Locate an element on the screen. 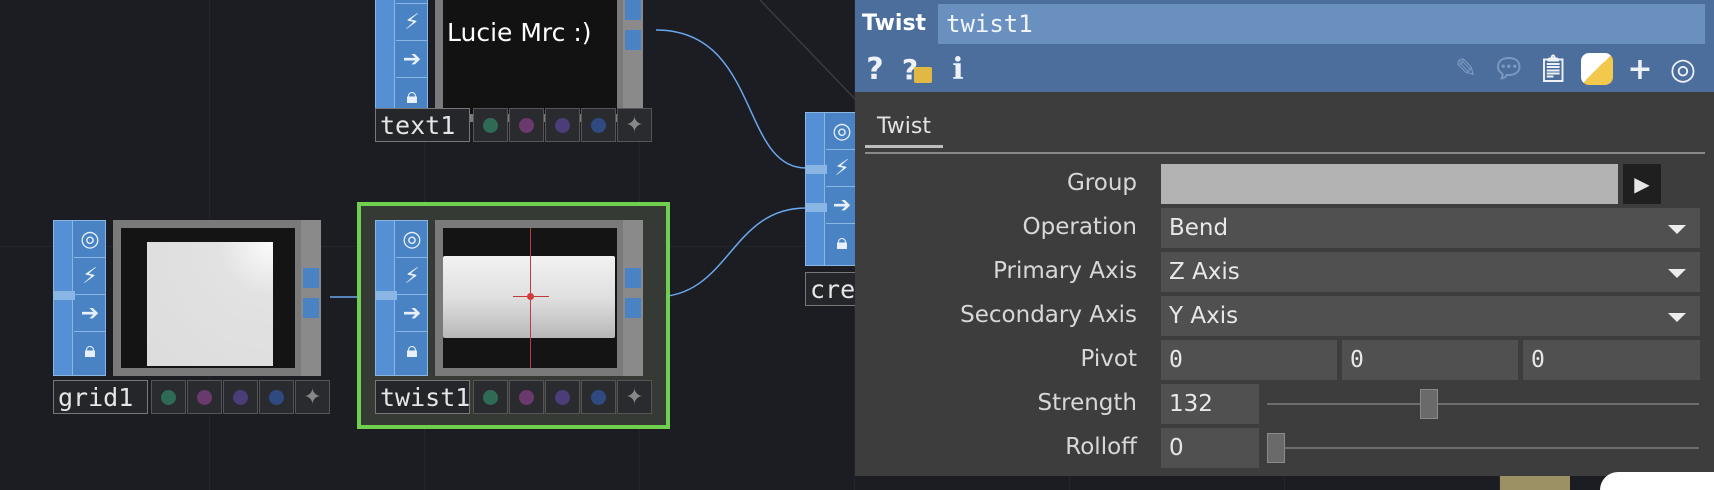 This screenshot has height=490, width=1714. target-icon: ◎ is located at coordinates (1683, 69).